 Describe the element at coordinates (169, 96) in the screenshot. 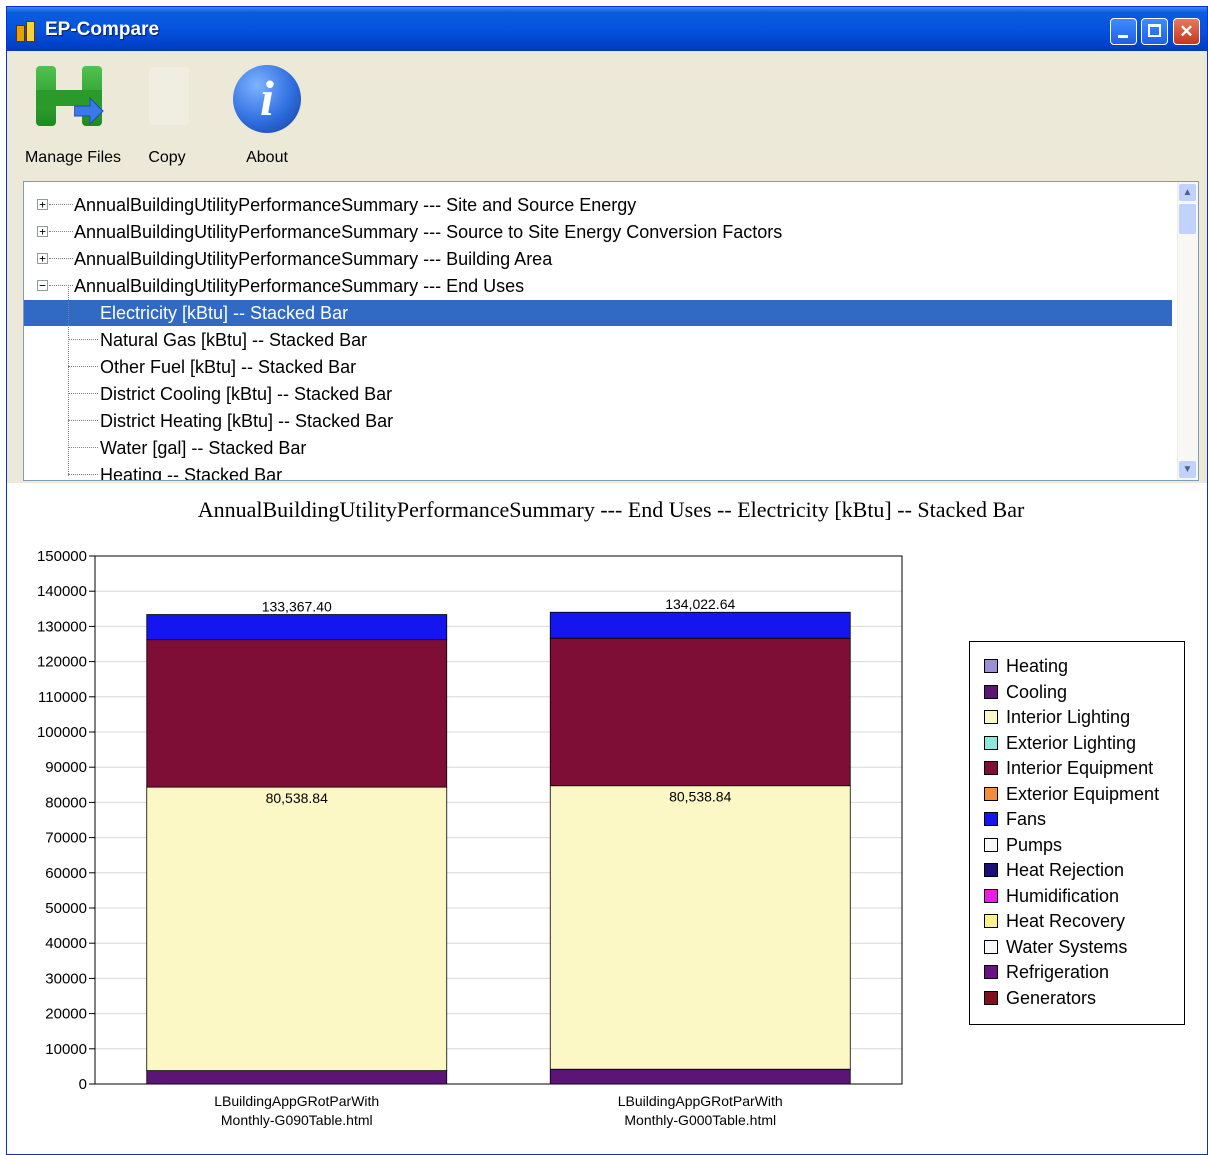

I see `copy-icon` at that location.